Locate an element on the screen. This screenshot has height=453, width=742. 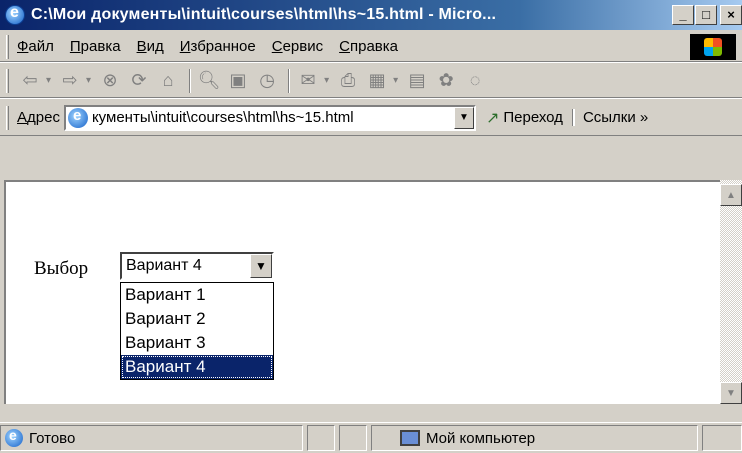
menu-view: Вид is located at coordinates (150, 46).